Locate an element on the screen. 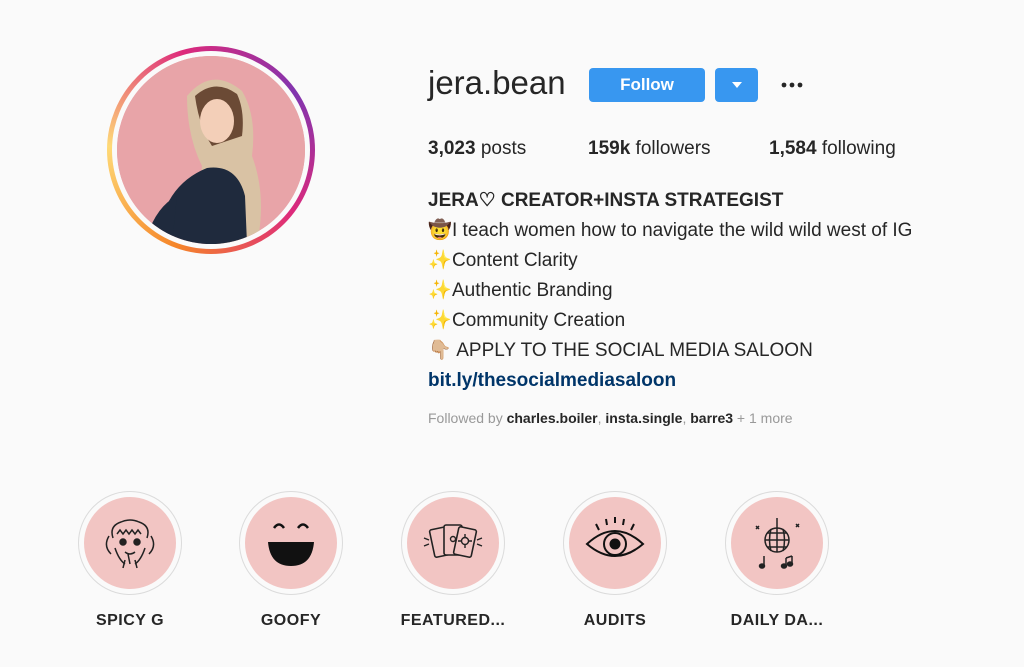 Image resolution: width=1024 pixels, height=667 pixels. bio-line: 👇🏼 APPLY TO THE SOCIAL MEDIA SALOON is located at coordinates (670, 351).